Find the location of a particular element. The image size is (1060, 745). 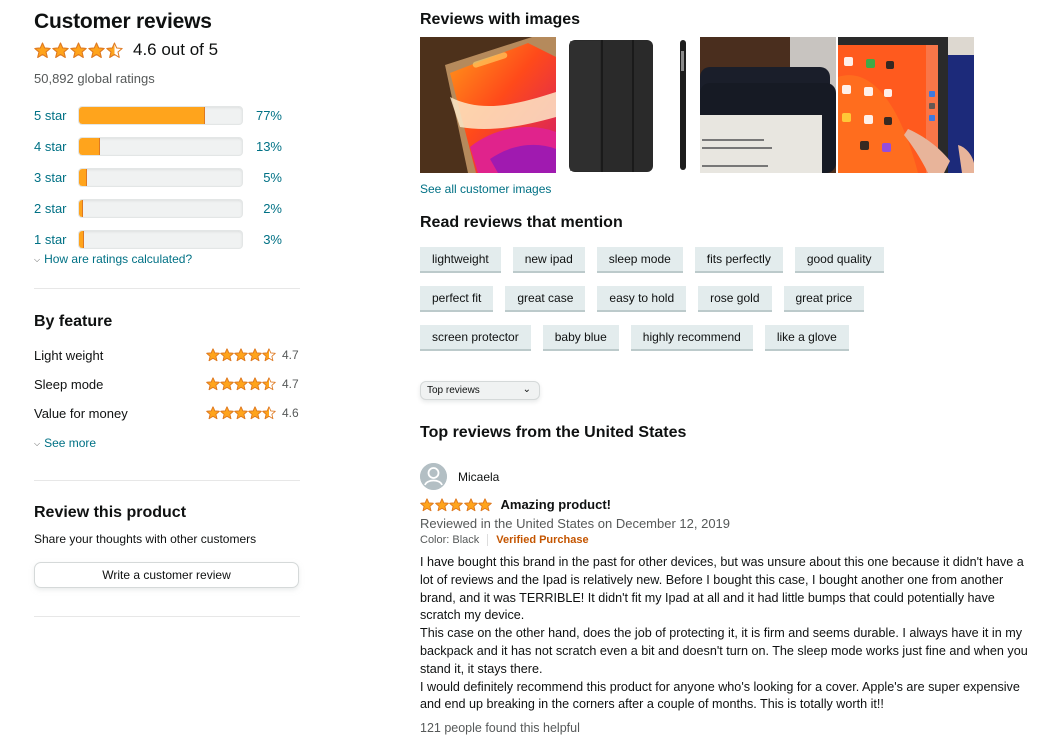

histogram-label: 5 star is located at coordinates (56, 115).